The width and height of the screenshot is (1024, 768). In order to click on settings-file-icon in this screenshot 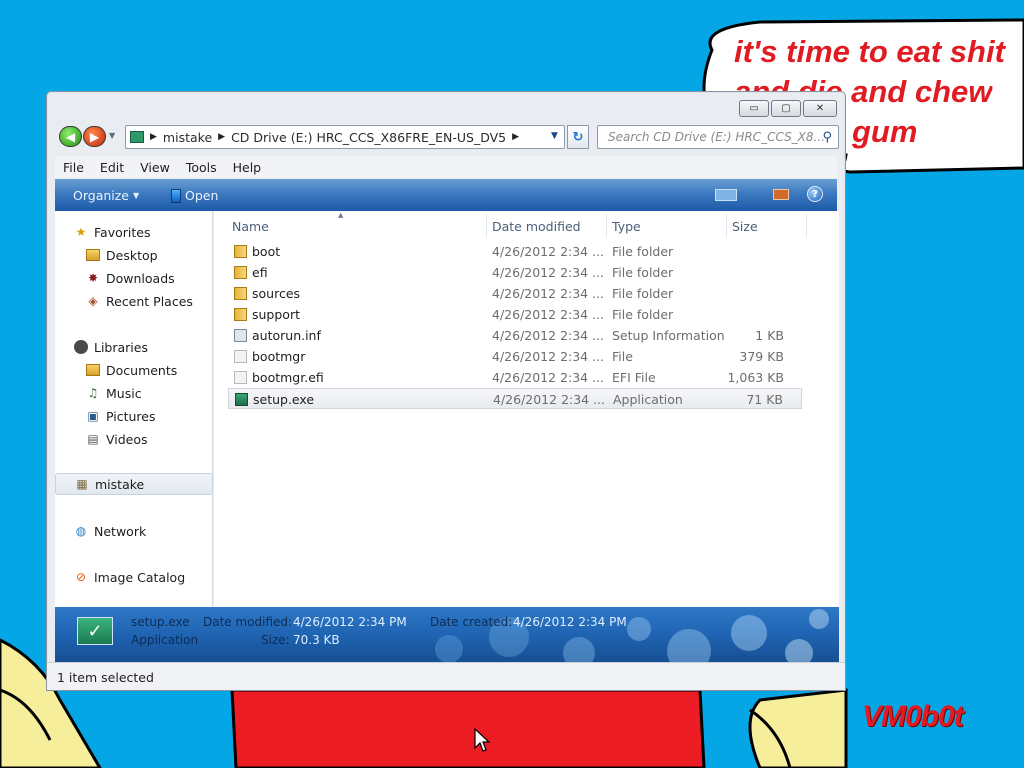, I will do `click(240, 335)`.